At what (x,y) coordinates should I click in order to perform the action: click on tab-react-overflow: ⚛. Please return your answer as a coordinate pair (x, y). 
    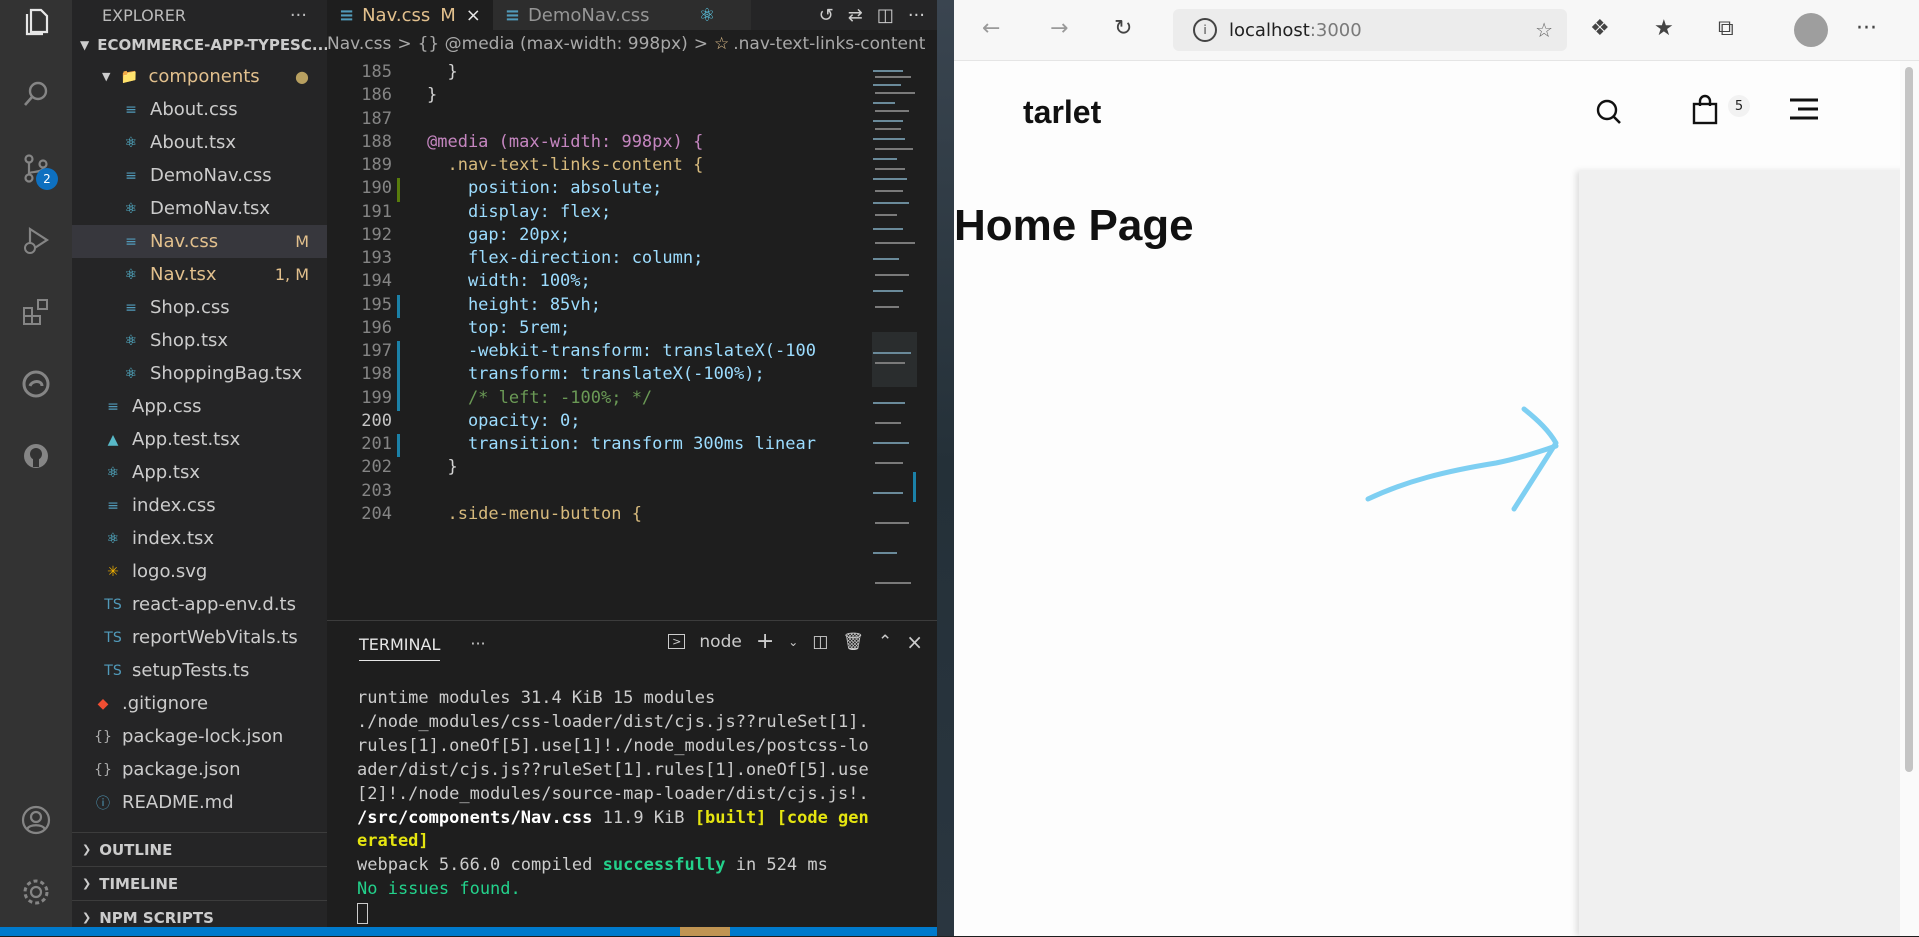
    Looking at the image, I should click on (718, 15).